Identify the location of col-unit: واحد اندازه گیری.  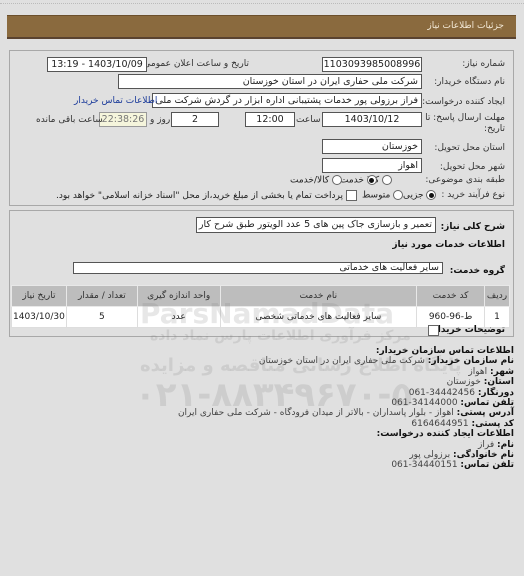
(178, 296).